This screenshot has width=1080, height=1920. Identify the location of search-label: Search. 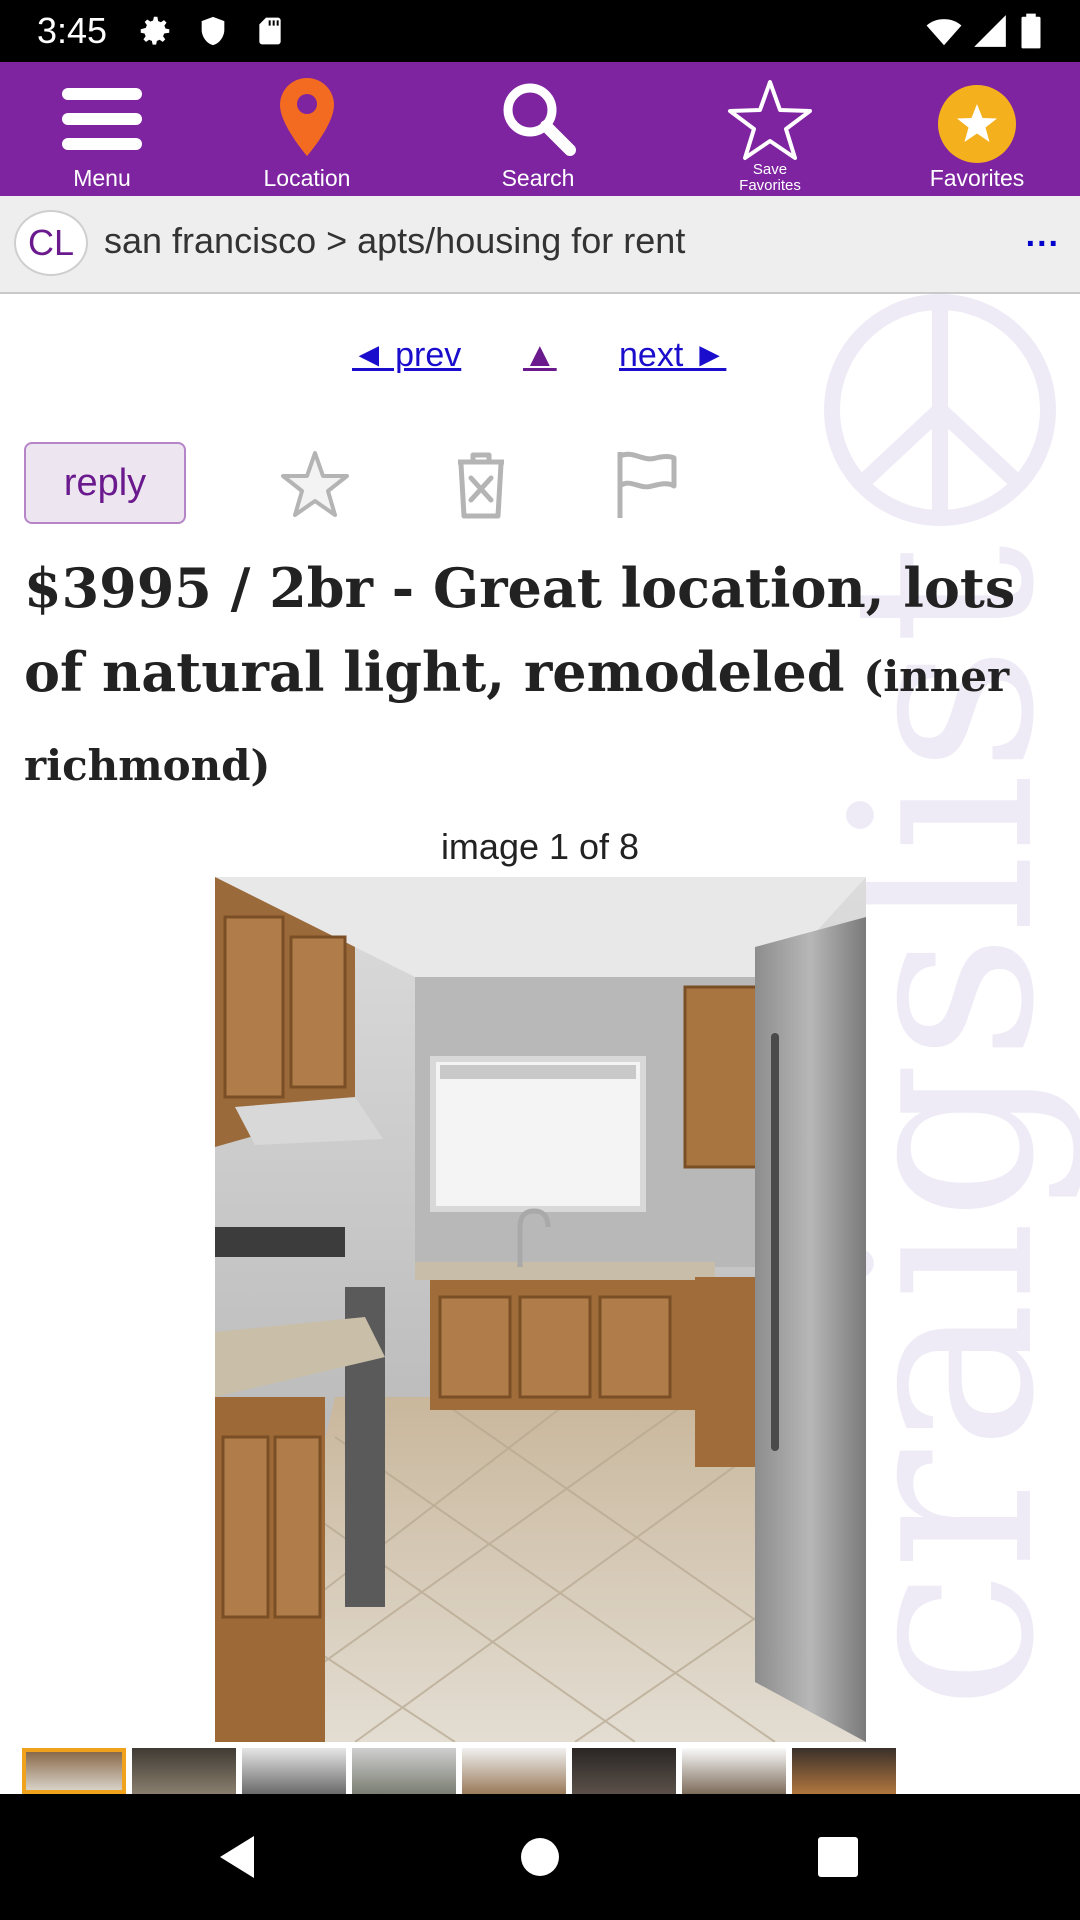
(538, 178).